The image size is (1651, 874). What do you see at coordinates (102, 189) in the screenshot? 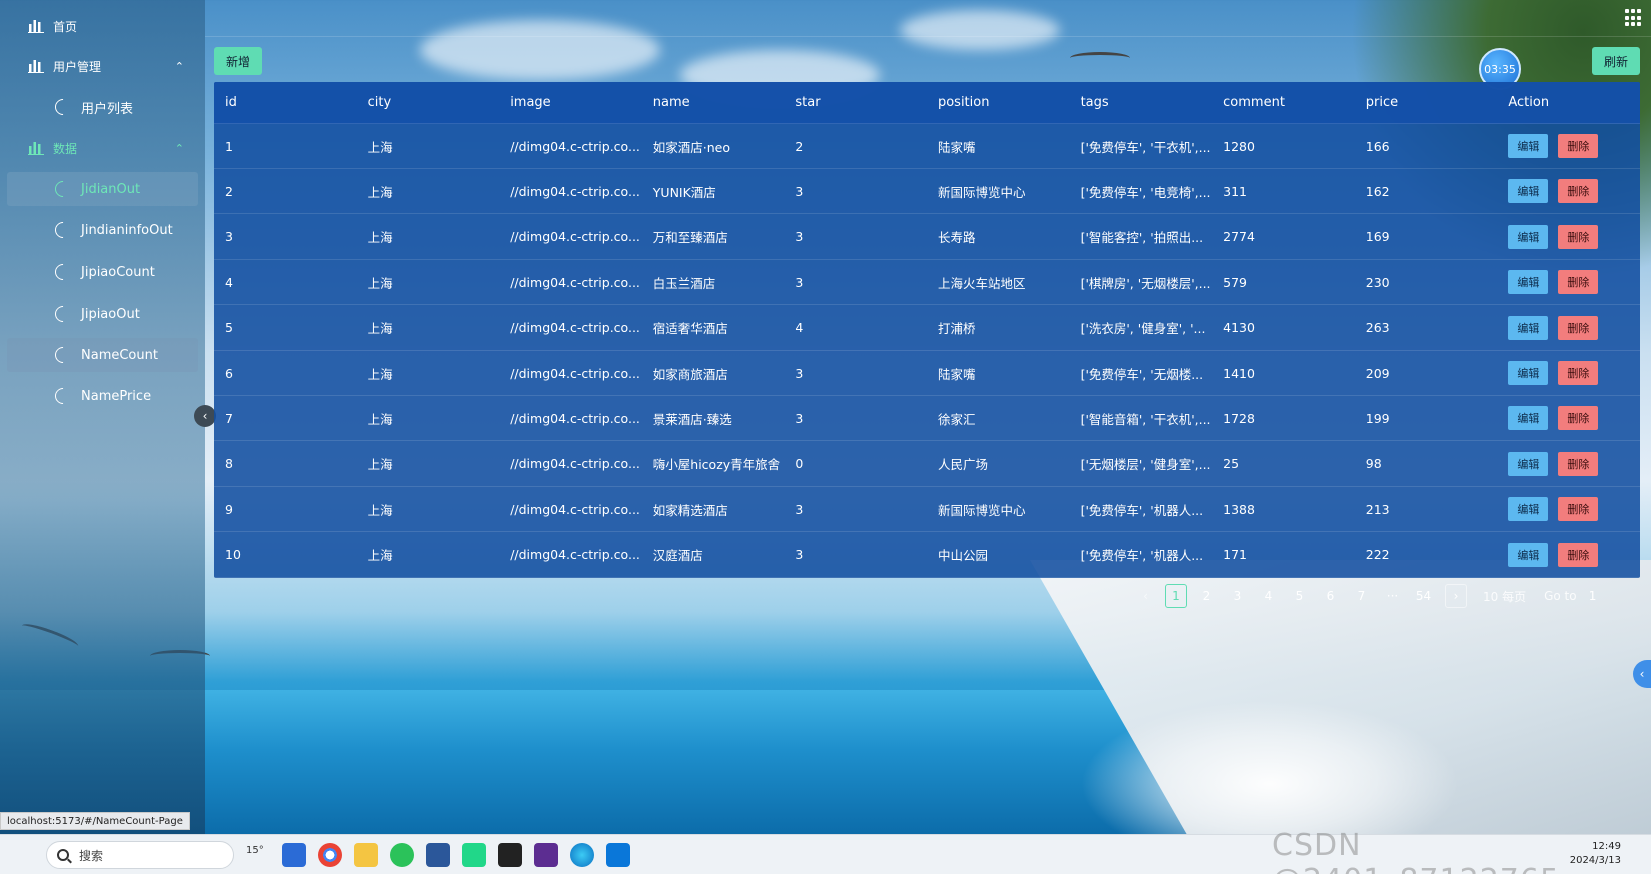
I see `sidebar-item-jidianout: JidianOut` at bounding box center [102, 189].